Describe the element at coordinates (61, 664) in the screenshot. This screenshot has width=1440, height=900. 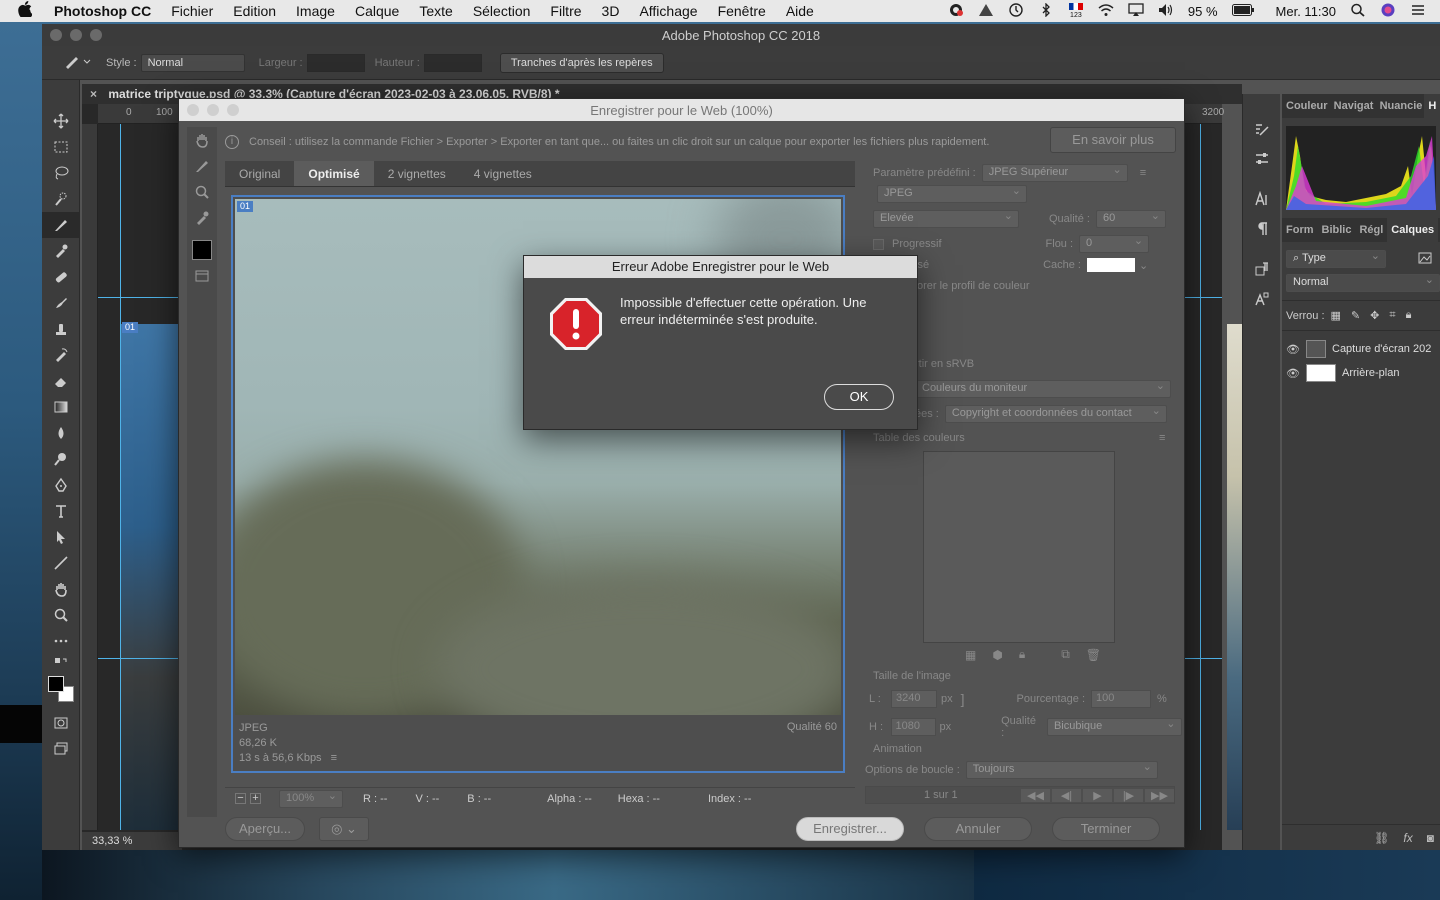
I see `swap-colors-icon` at that location.